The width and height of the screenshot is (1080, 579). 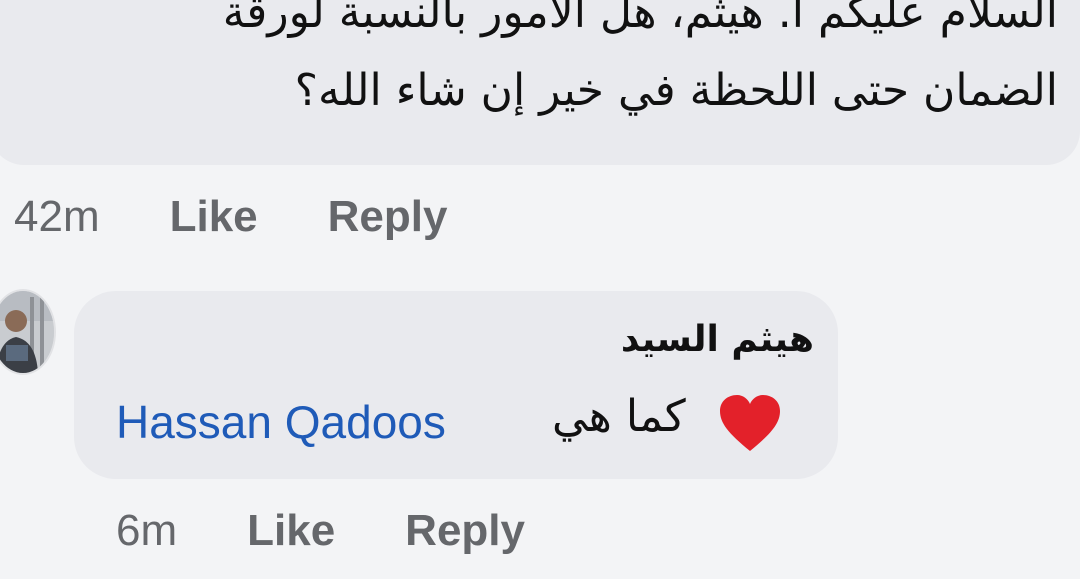 What do you see at coordinates (676, 90) in the screenshot?
I see `comment-line-2: الضمان حتى اللحظة في خير إن شاء الله؟` at bounding box center [676, 90].